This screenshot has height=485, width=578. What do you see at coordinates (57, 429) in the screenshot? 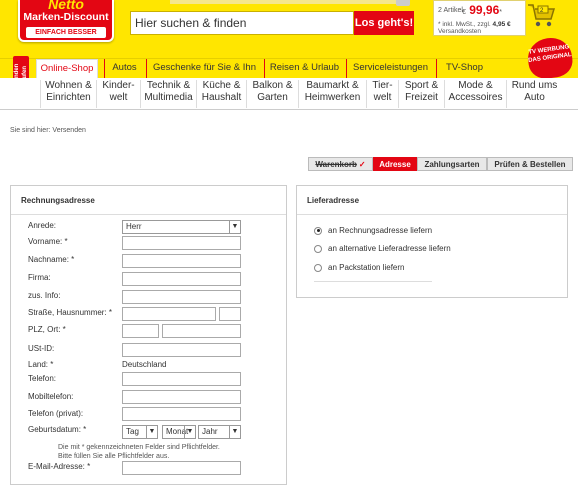
I see `label-birthdate: Geburtsdatum: *` at bounding box center [57, 429].